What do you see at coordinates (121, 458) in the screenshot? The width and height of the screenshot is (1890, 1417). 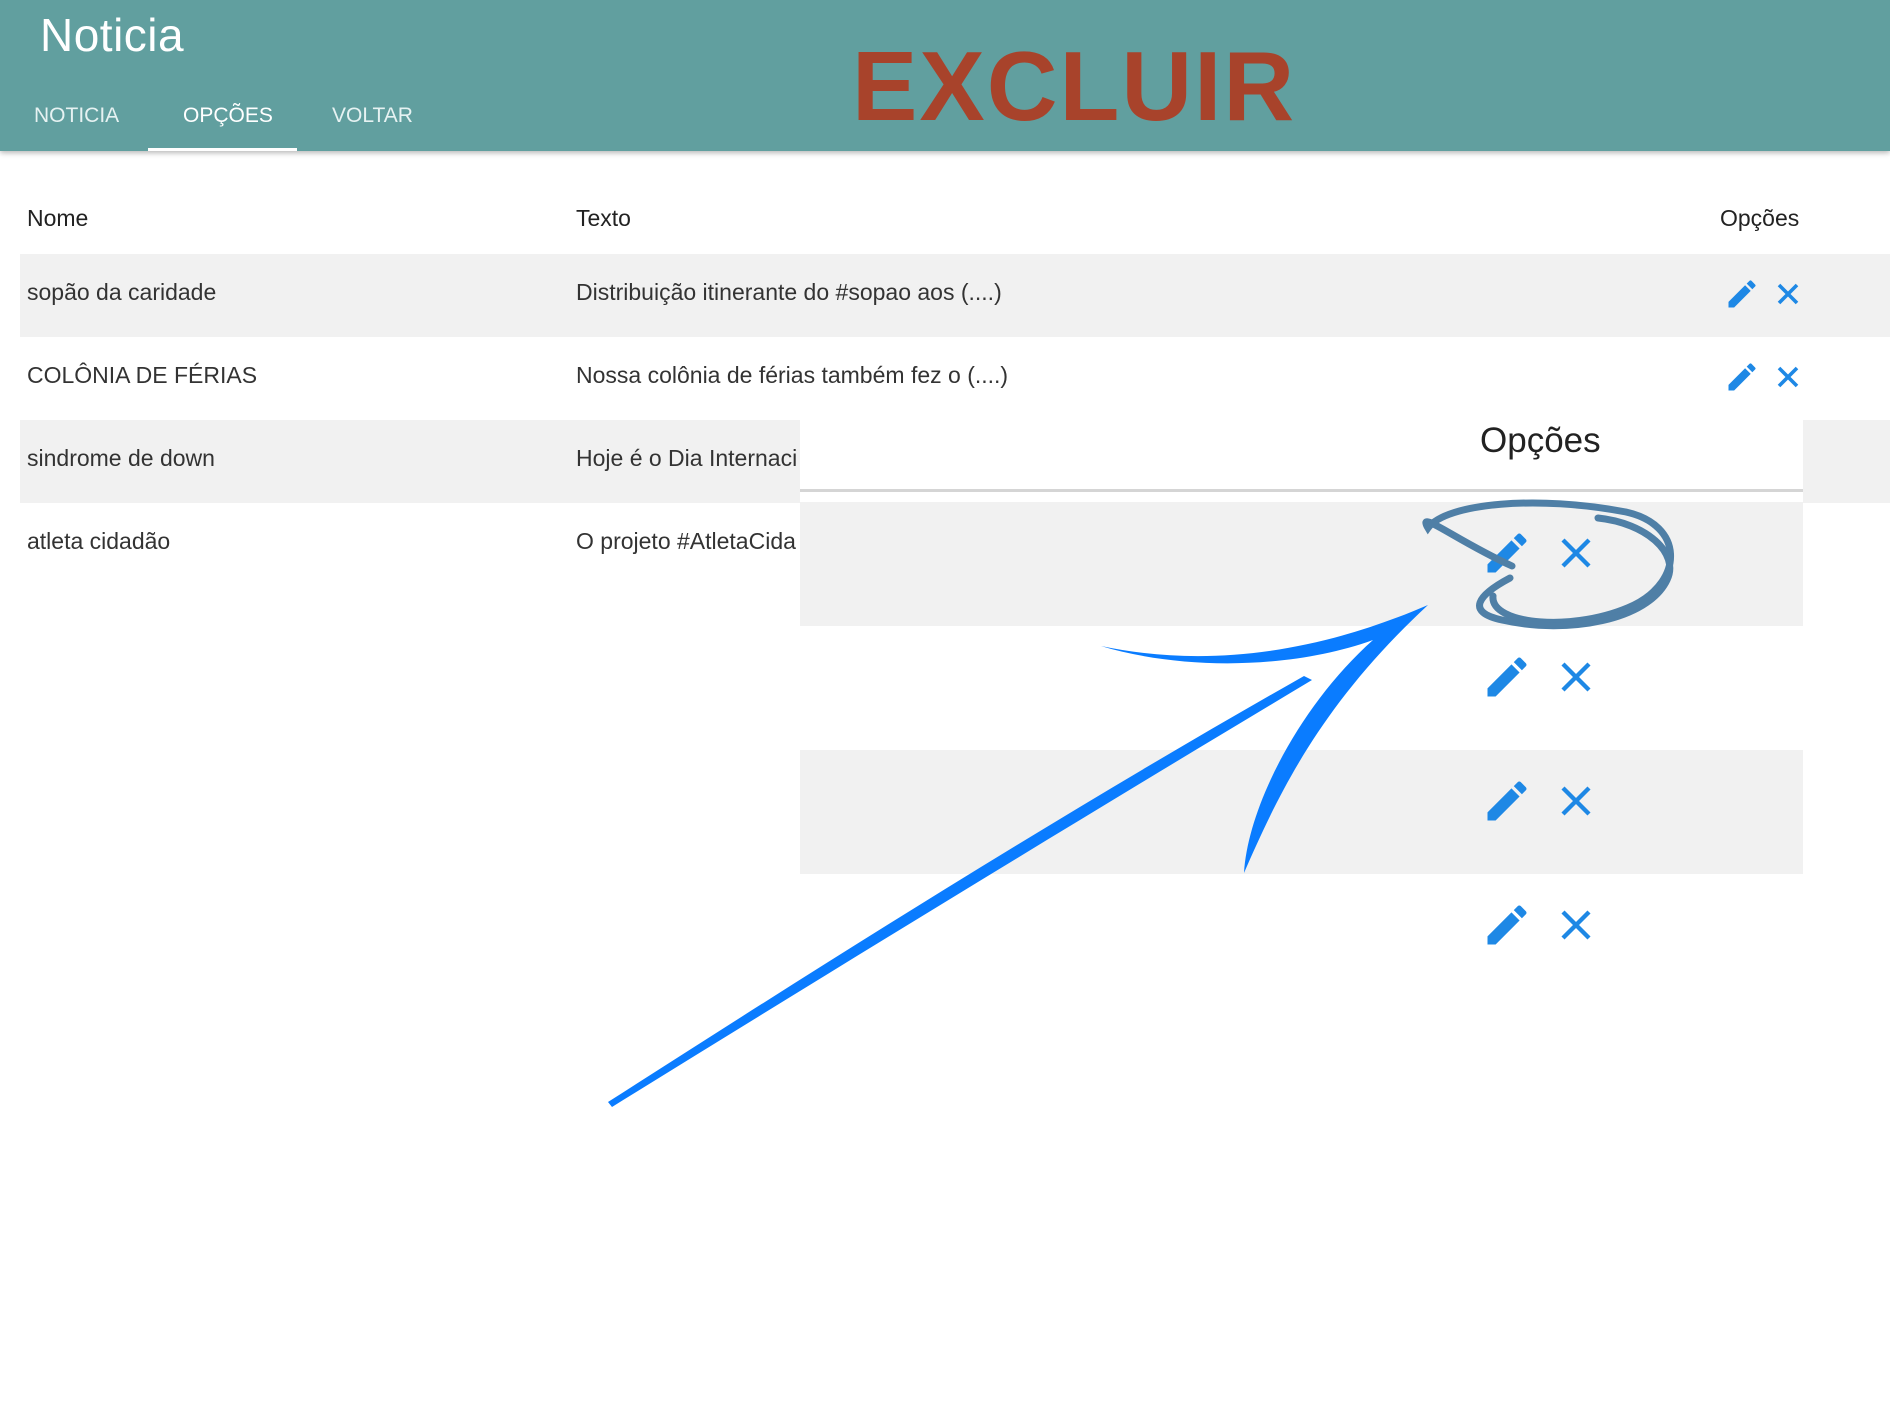 I see `row-name: sindrome de down` at bounding box center [121, 458].